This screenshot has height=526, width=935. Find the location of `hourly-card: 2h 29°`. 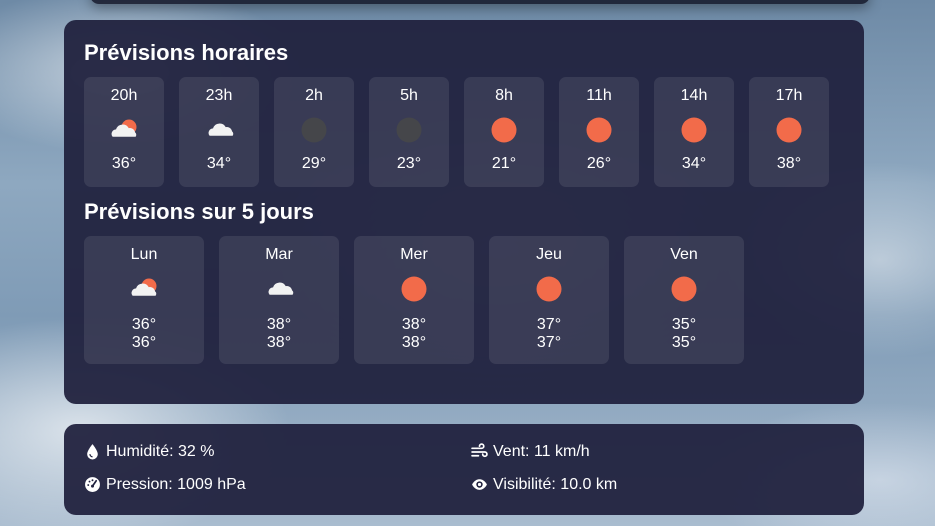

hourly-card: 2h 29° is located at coordinates (314, 132).